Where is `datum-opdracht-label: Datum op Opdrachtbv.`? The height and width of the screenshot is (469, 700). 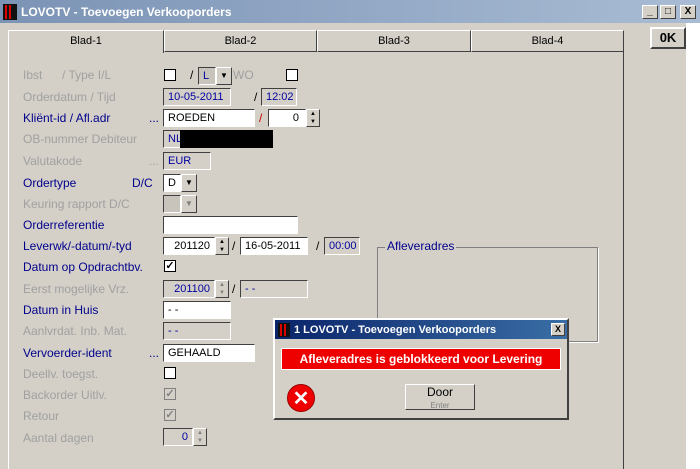
datum-opdracht-label: Datum op Opdrachtbv. is located at coordinates (83, 267).